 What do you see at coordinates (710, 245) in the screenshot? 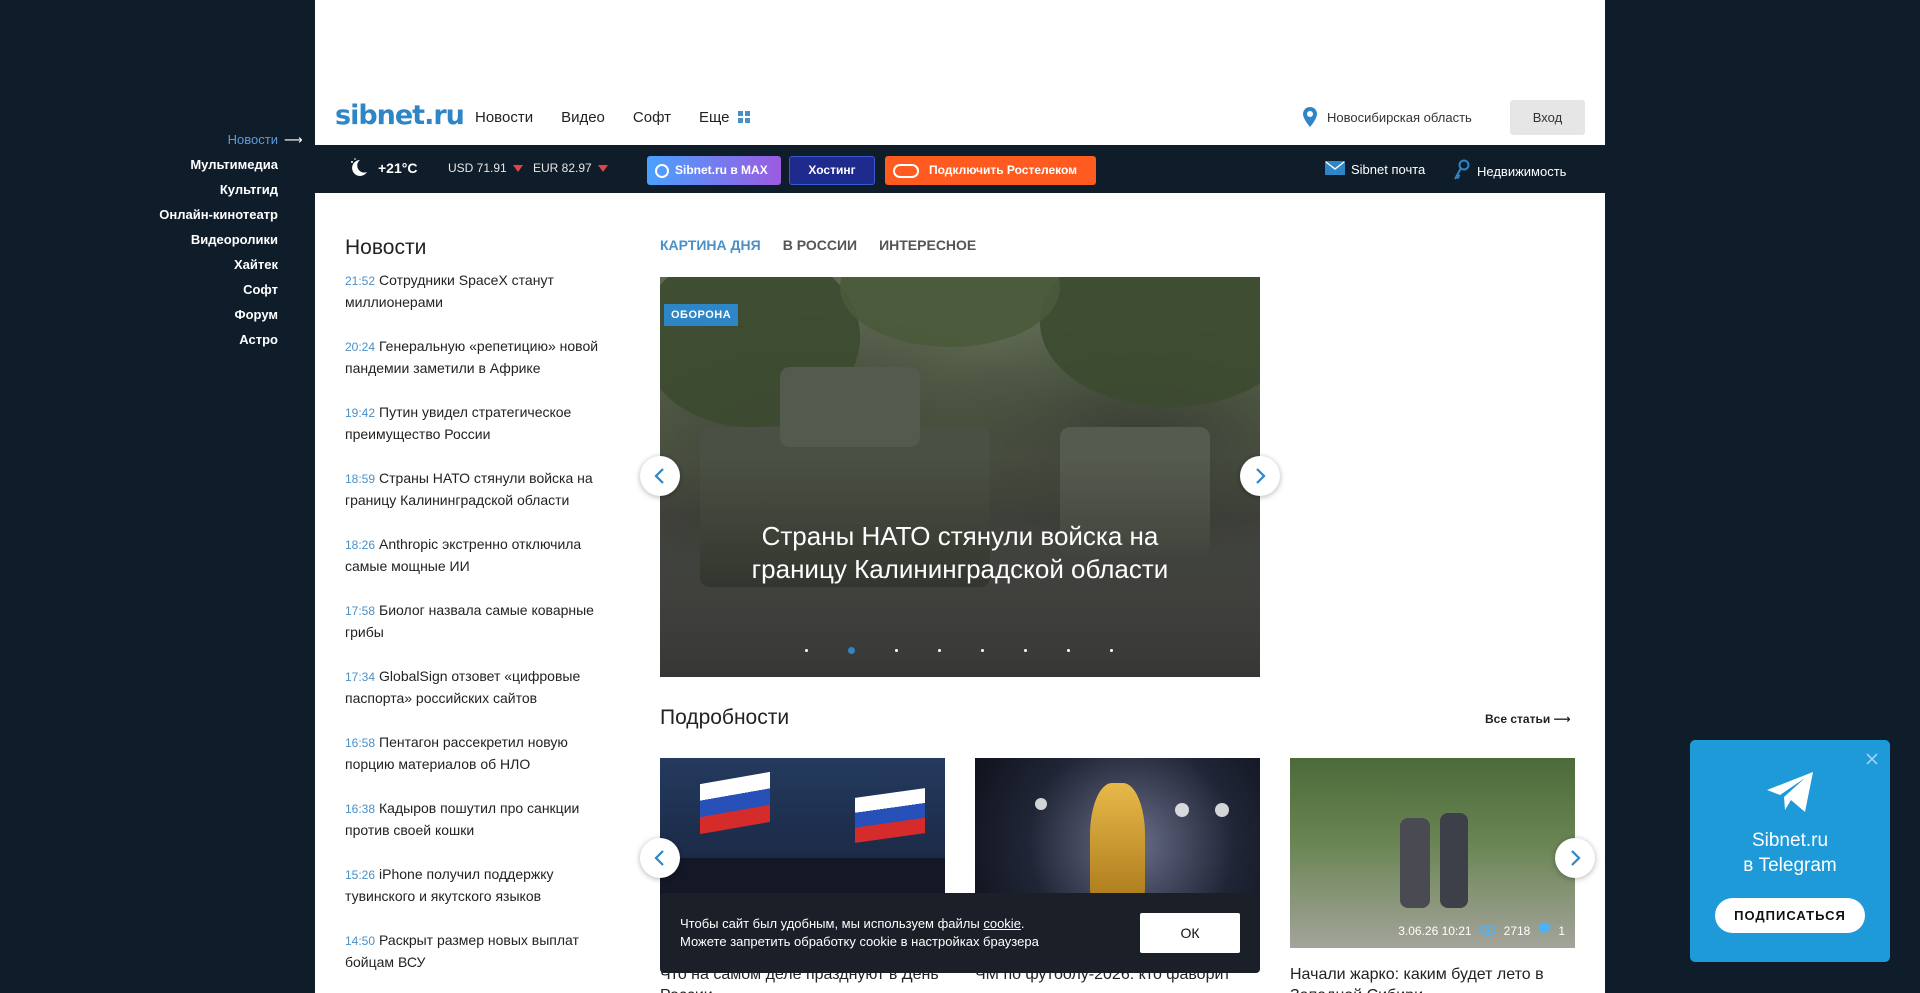
I see `tab-picture-of-day: КАРТИНА ДНЯ` at bounding box center [710, 245].